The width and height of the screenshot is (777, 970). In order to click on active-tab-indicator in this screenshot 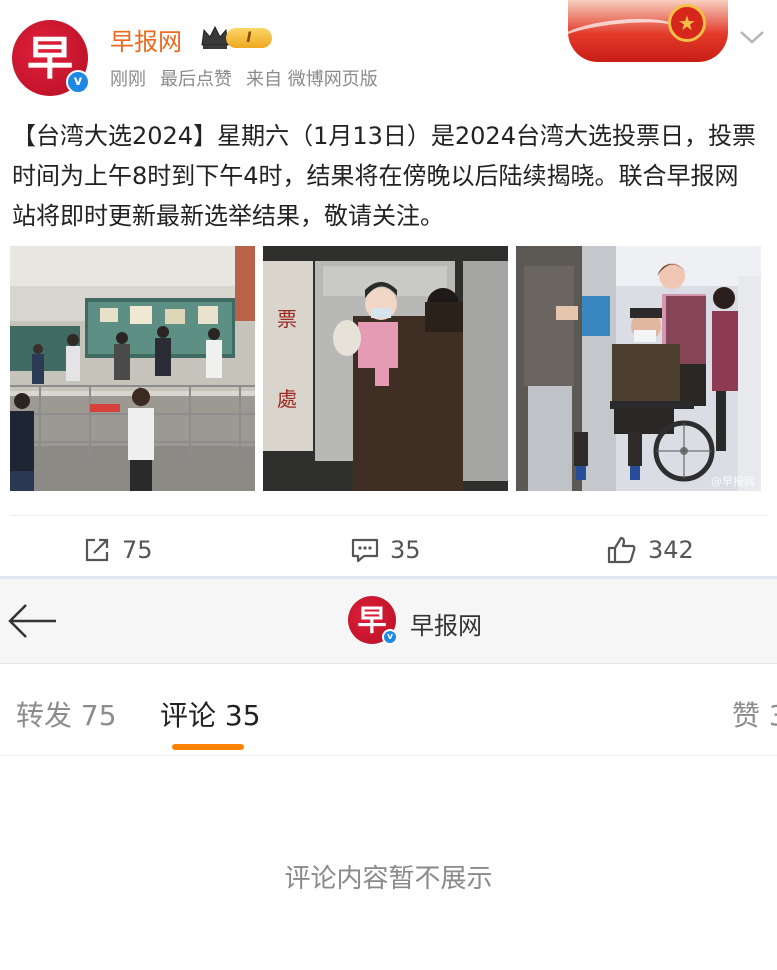, I will do `click(208, 747)`.